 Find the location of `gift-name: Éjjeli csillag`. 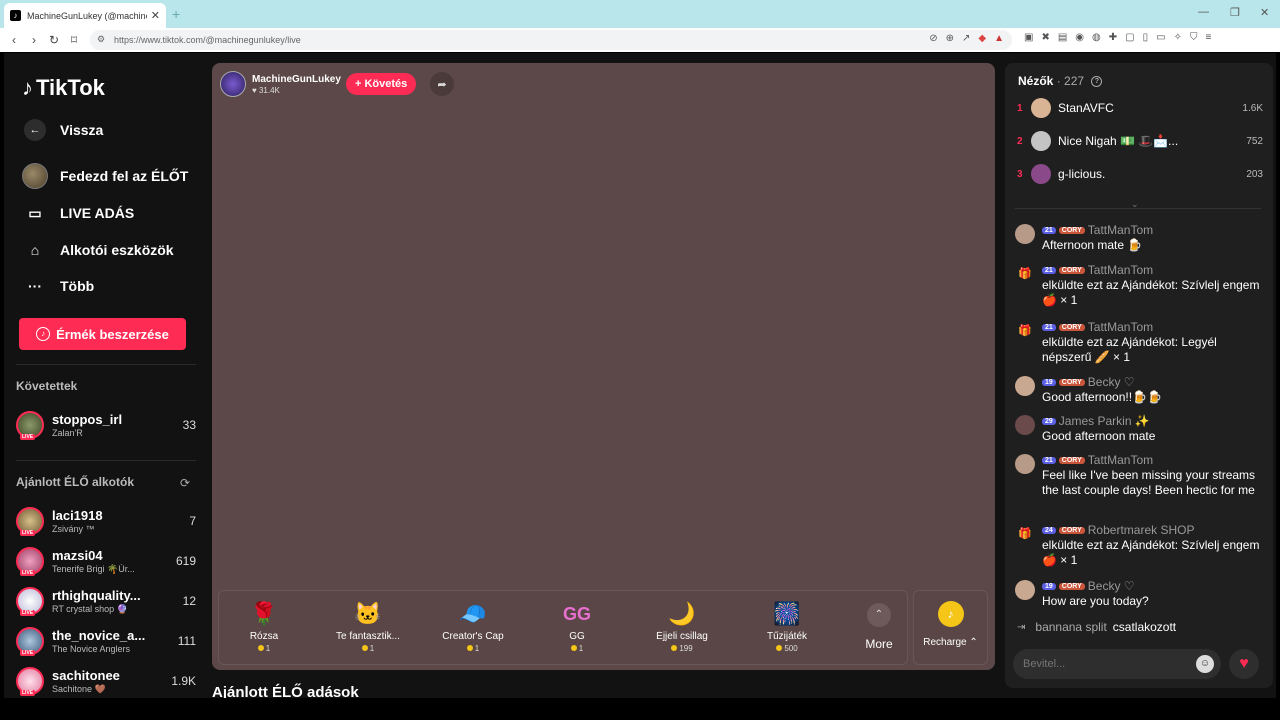

gift-name: Éjjeli csillag is located at coordinates (682, 636).